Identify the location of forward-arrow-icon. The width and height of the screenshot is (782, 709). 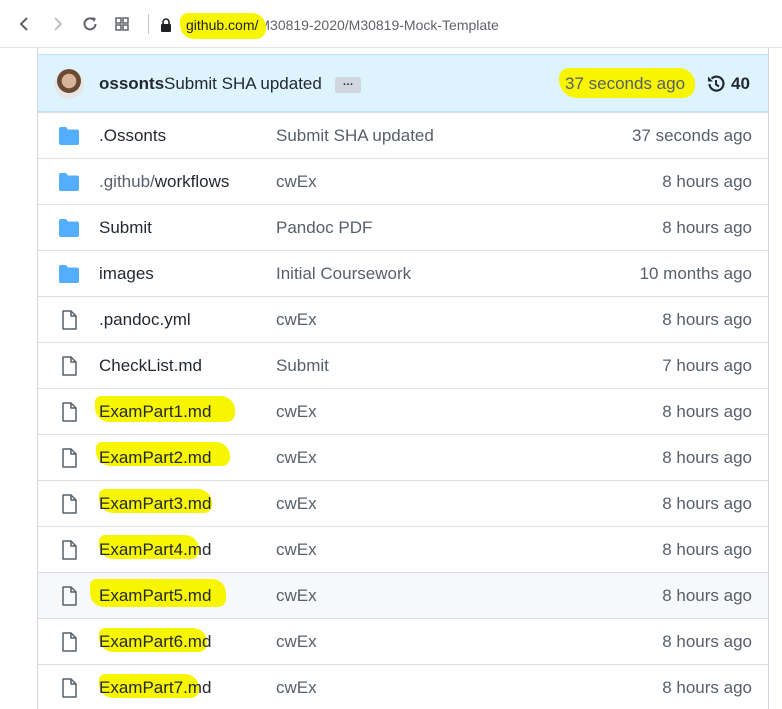
(58, 24).